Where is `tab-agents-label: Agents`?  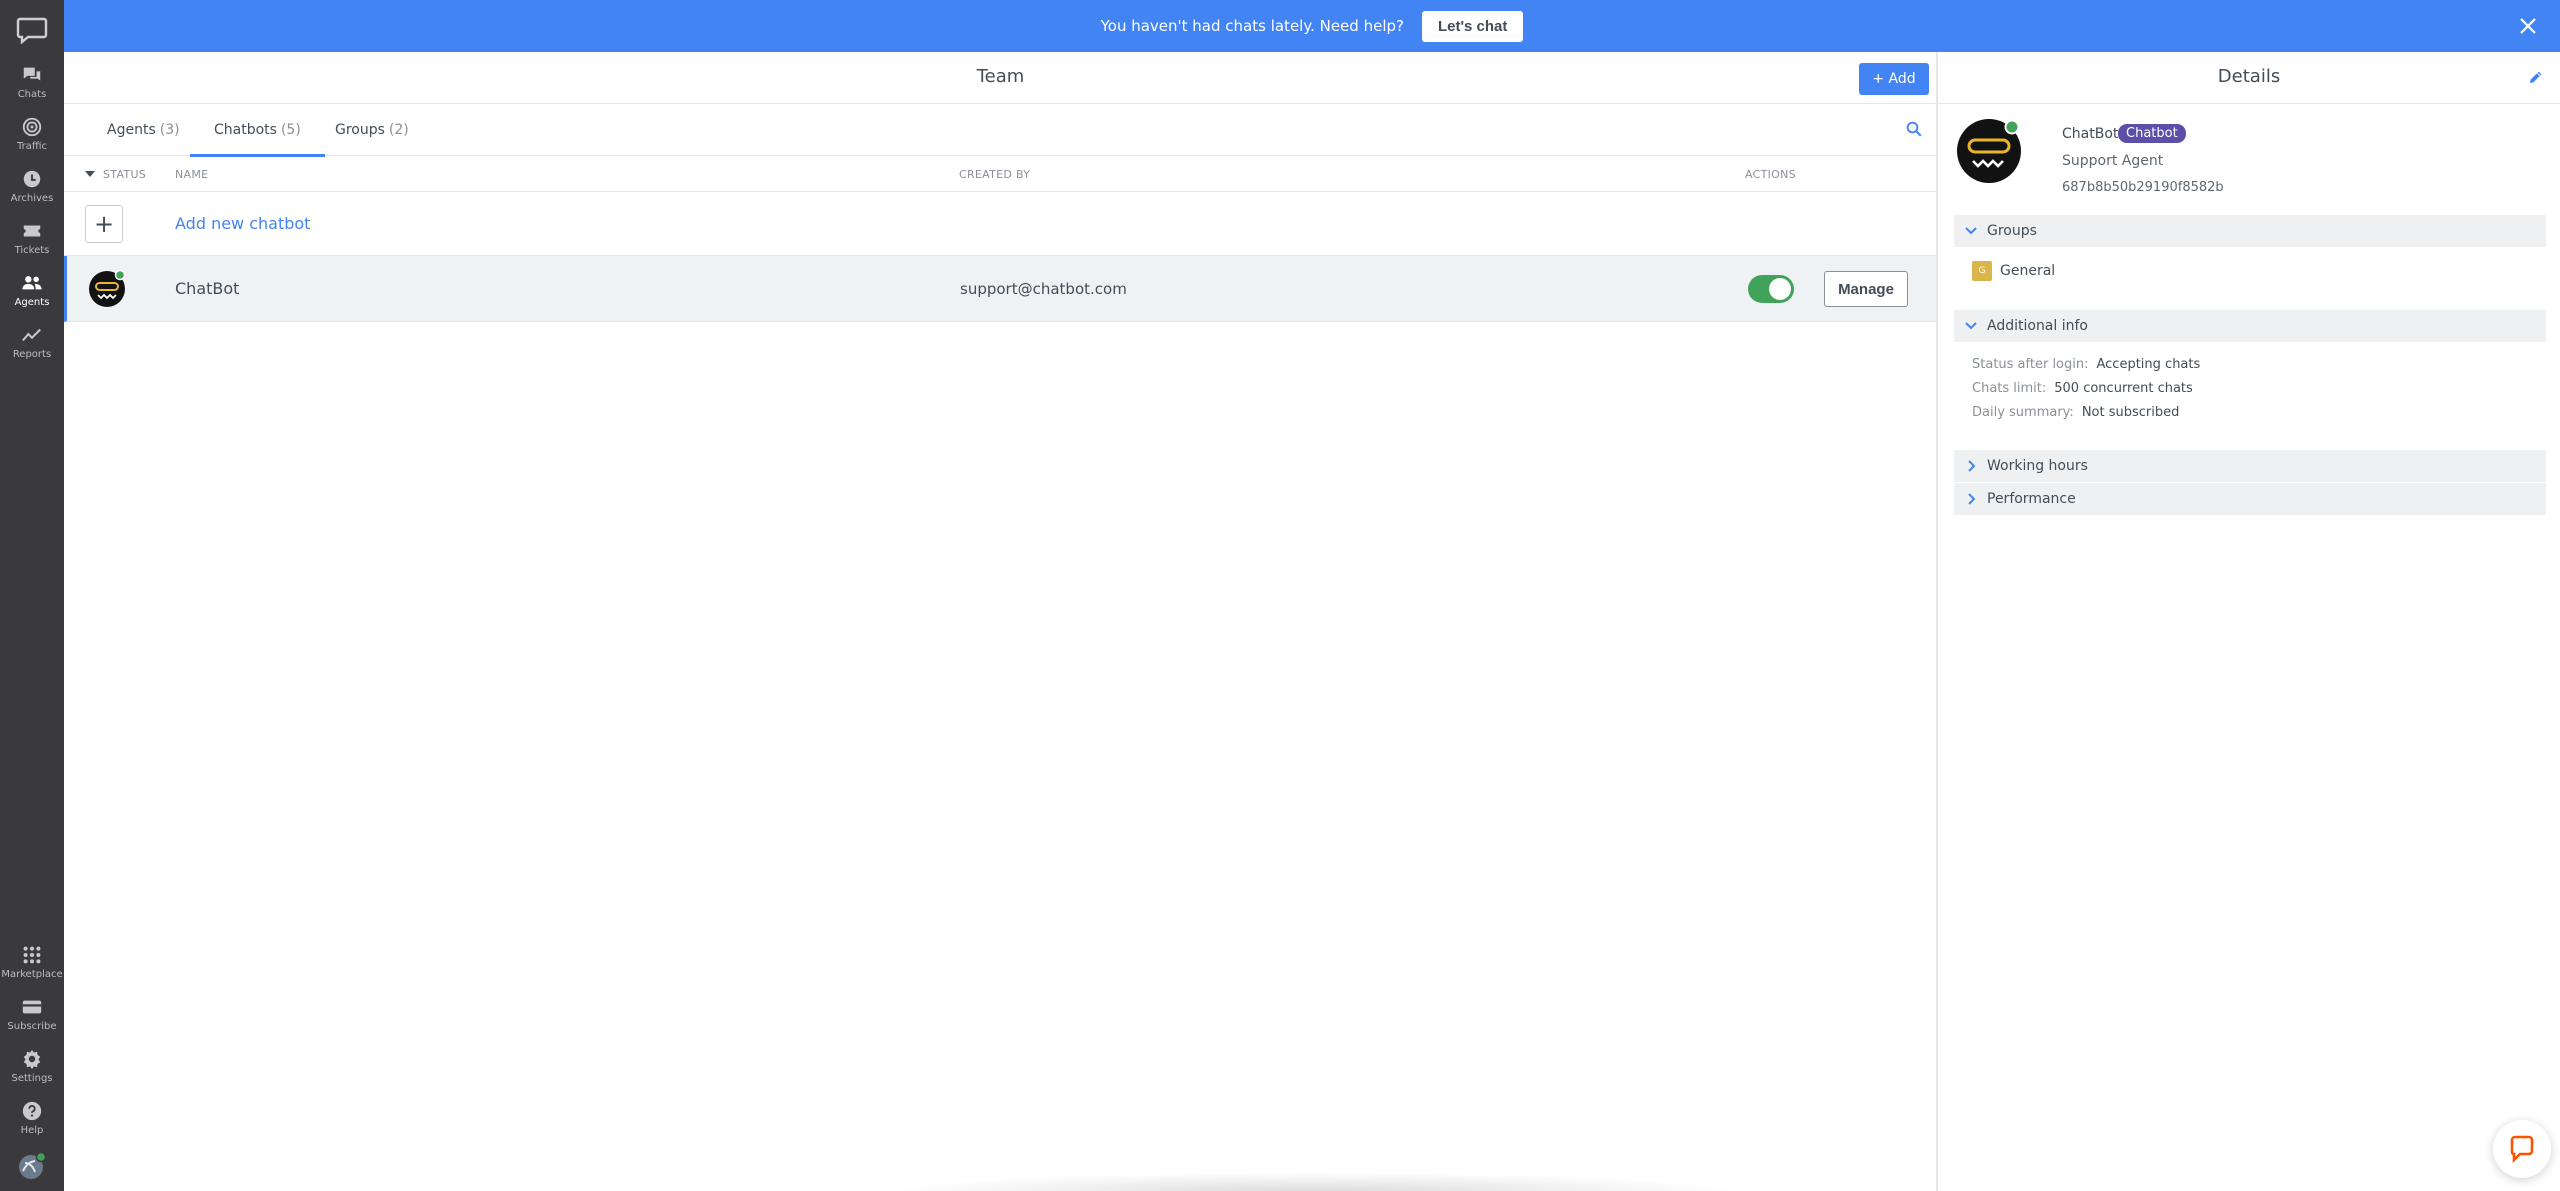
tab-agents-label: Agents is located at coordinates (131, 130).